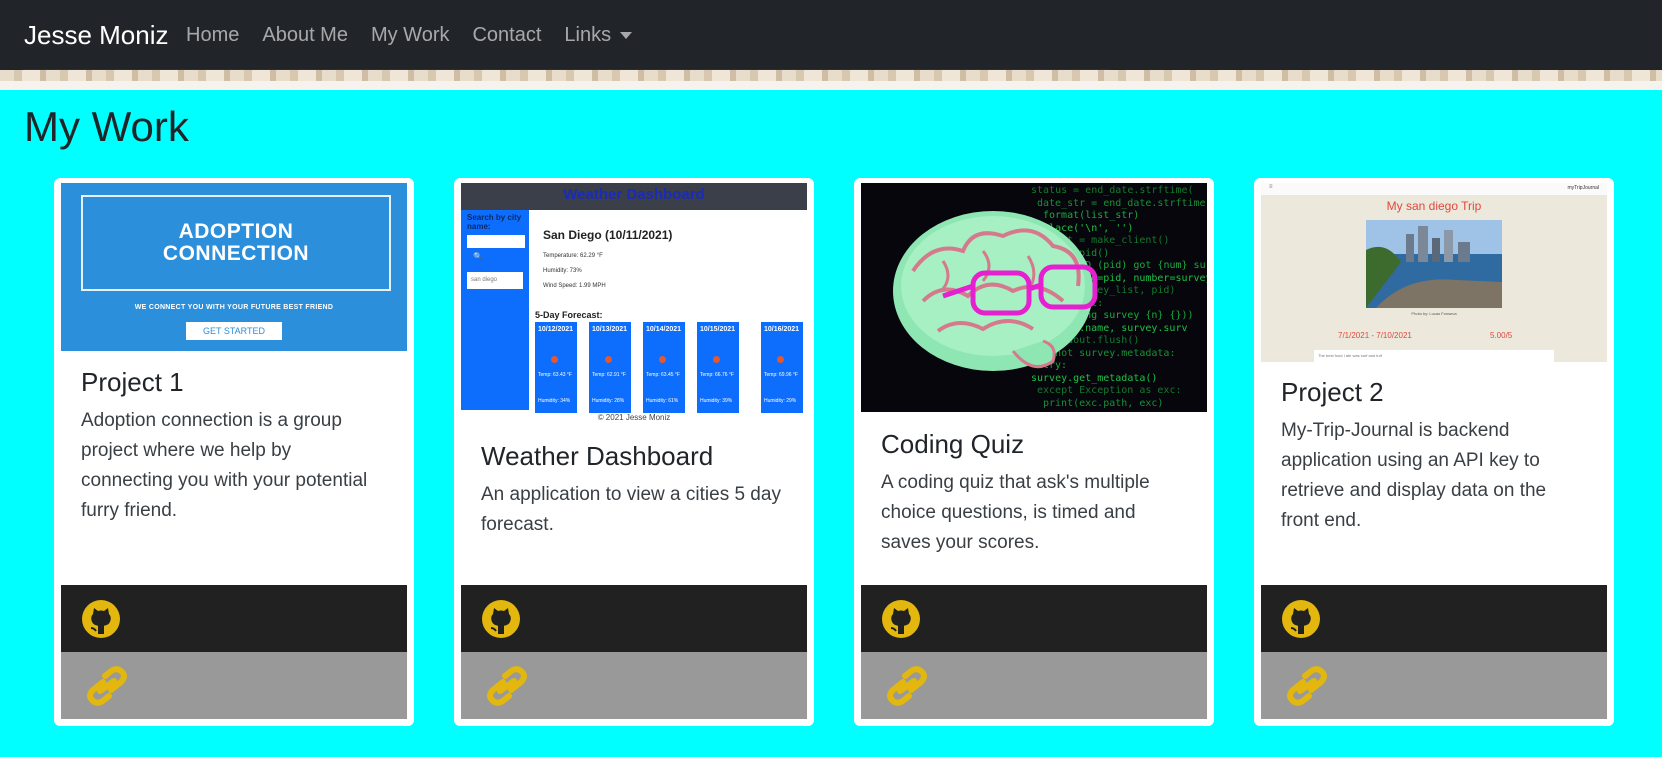 The image size is (1662, 757). I want to click on forecast-day: 10/12/2021 Temp: 63.43 °F Humidity: 34%, so click(556, 367).